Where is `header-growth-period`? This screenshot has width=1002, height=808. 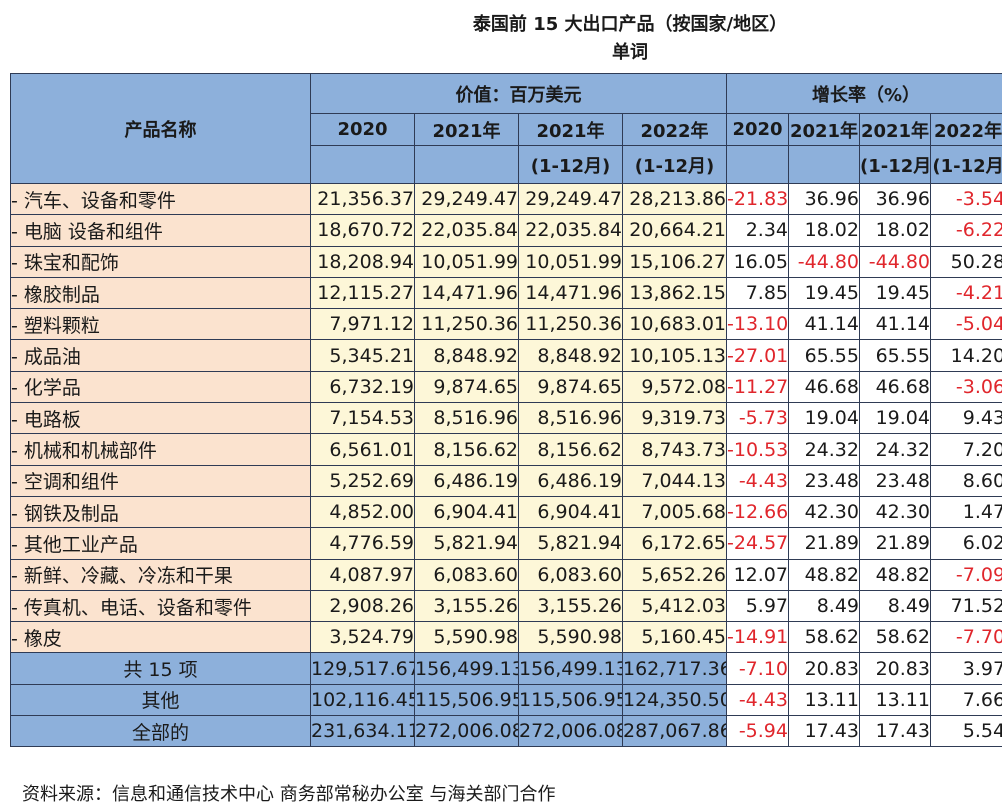
header-growth-period is located at coordinates (757, 164).